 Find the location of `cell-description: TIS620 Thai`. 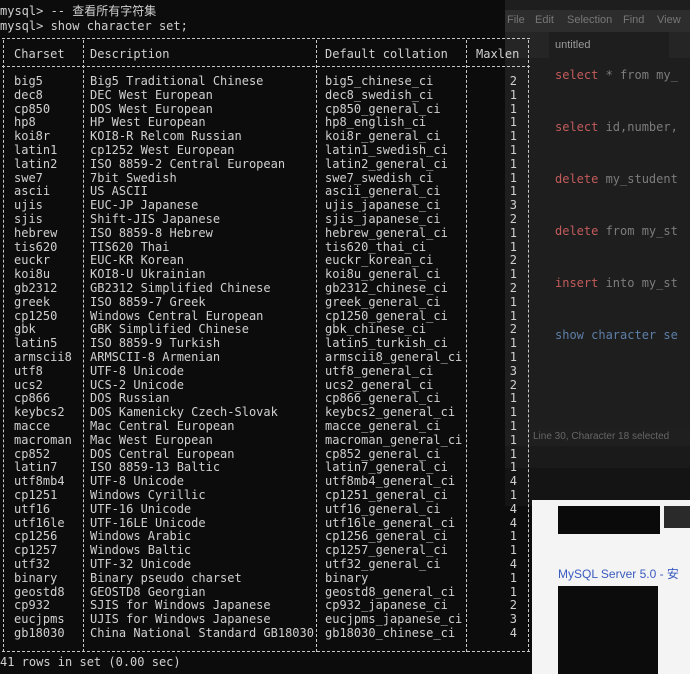

cell-description: TIS620 Thai is located at coordinates (130, 246).